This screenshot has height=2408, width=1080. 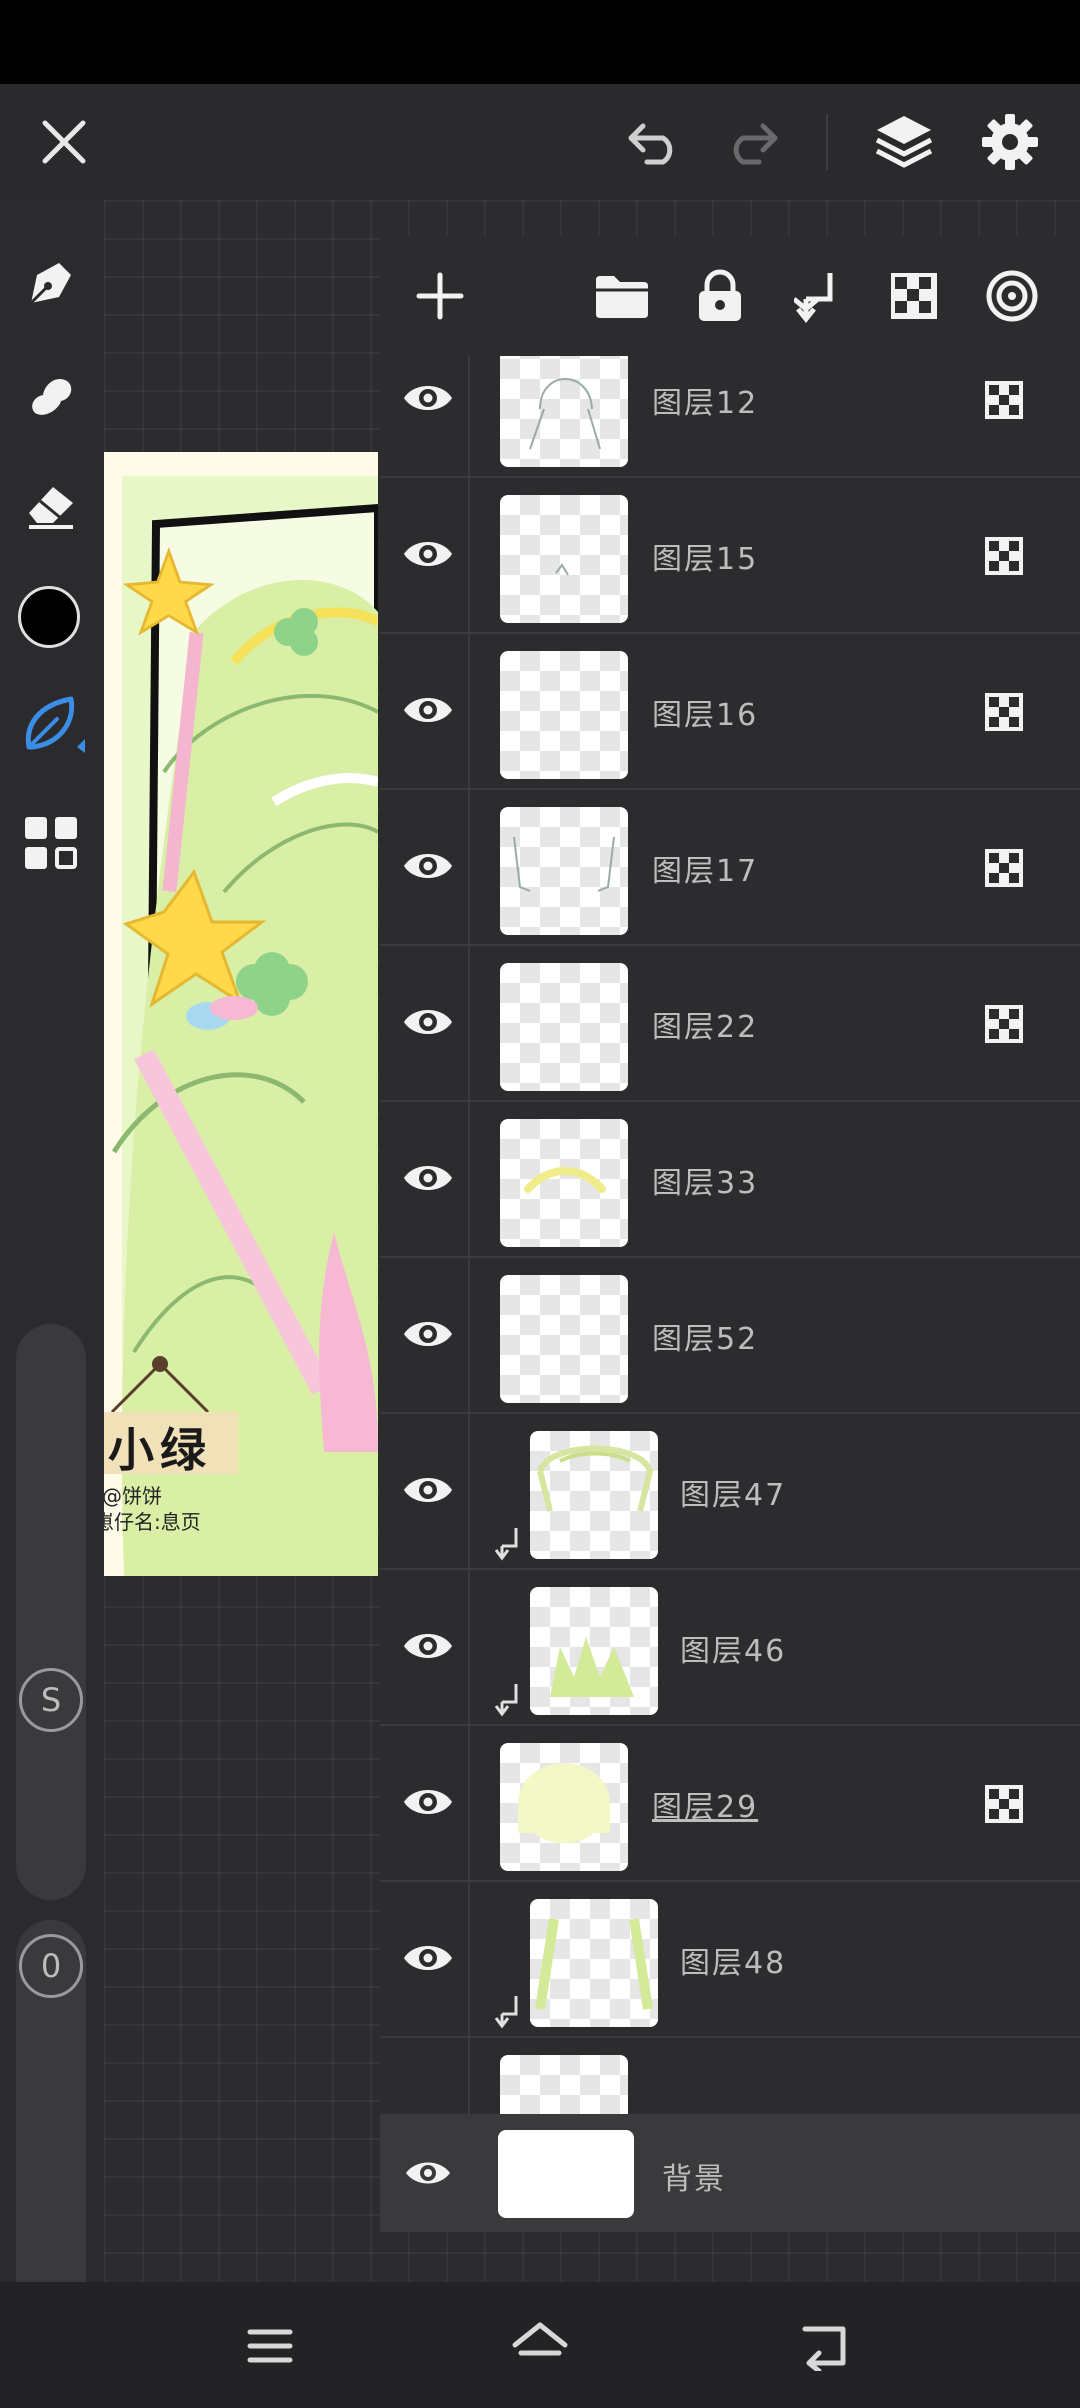 I want to click on brush-size-slider: S, so click(x=51, y=1612).